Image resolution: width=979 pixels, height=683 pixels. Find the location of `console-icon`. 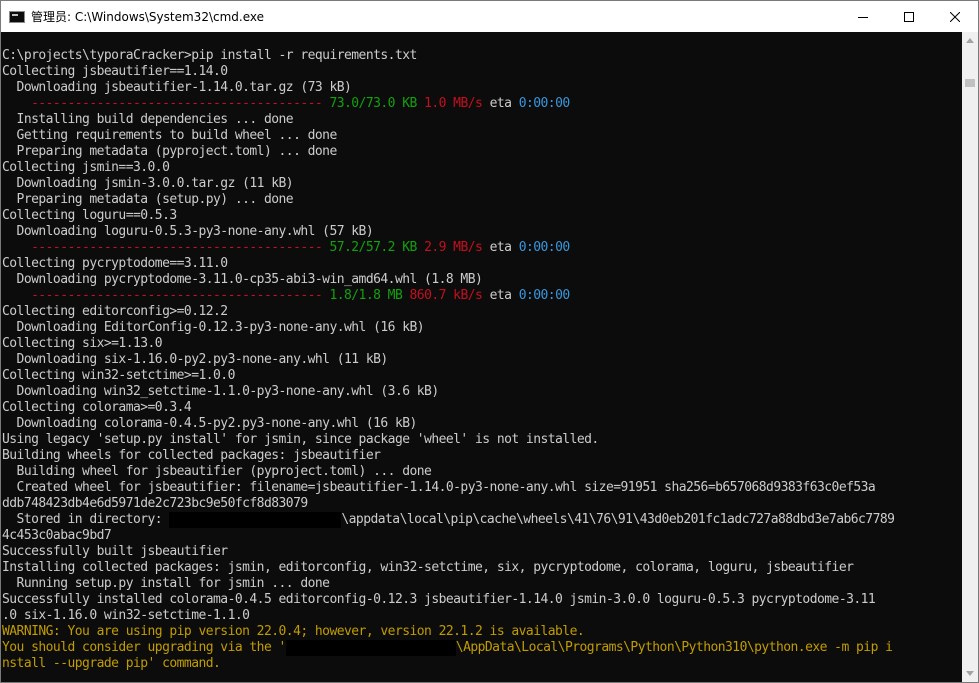

console-icon is located at coordinates (17, 16).